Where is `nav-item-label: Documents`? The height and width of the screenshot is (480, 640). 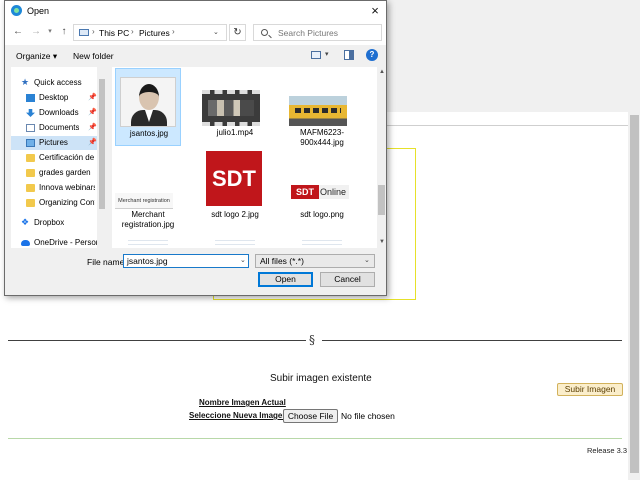 nav-item-label: Documents is located at coordinates (59, 127).